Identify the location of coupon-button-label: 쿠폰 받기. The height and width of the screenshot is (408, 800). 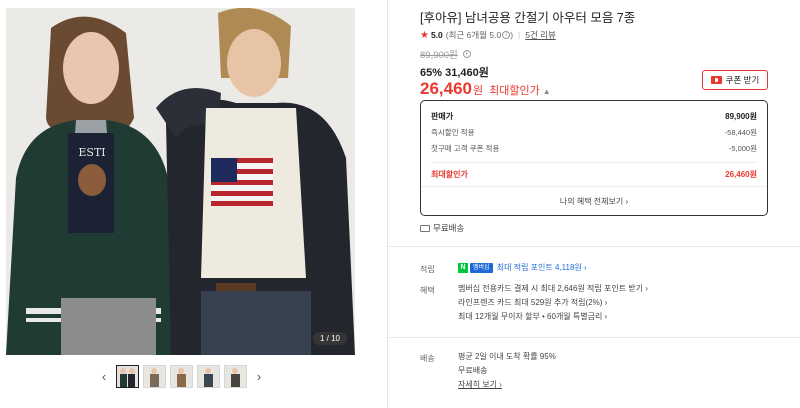
(742, 80).